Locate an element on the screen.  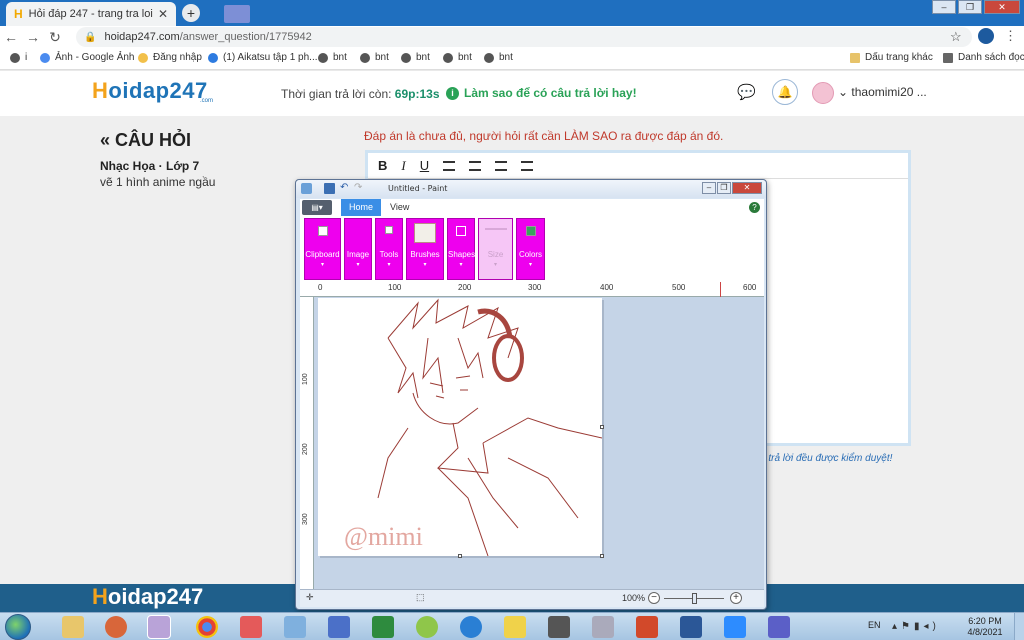
group-shapes: Shapes ▾ is located at coordinates (461, 249).